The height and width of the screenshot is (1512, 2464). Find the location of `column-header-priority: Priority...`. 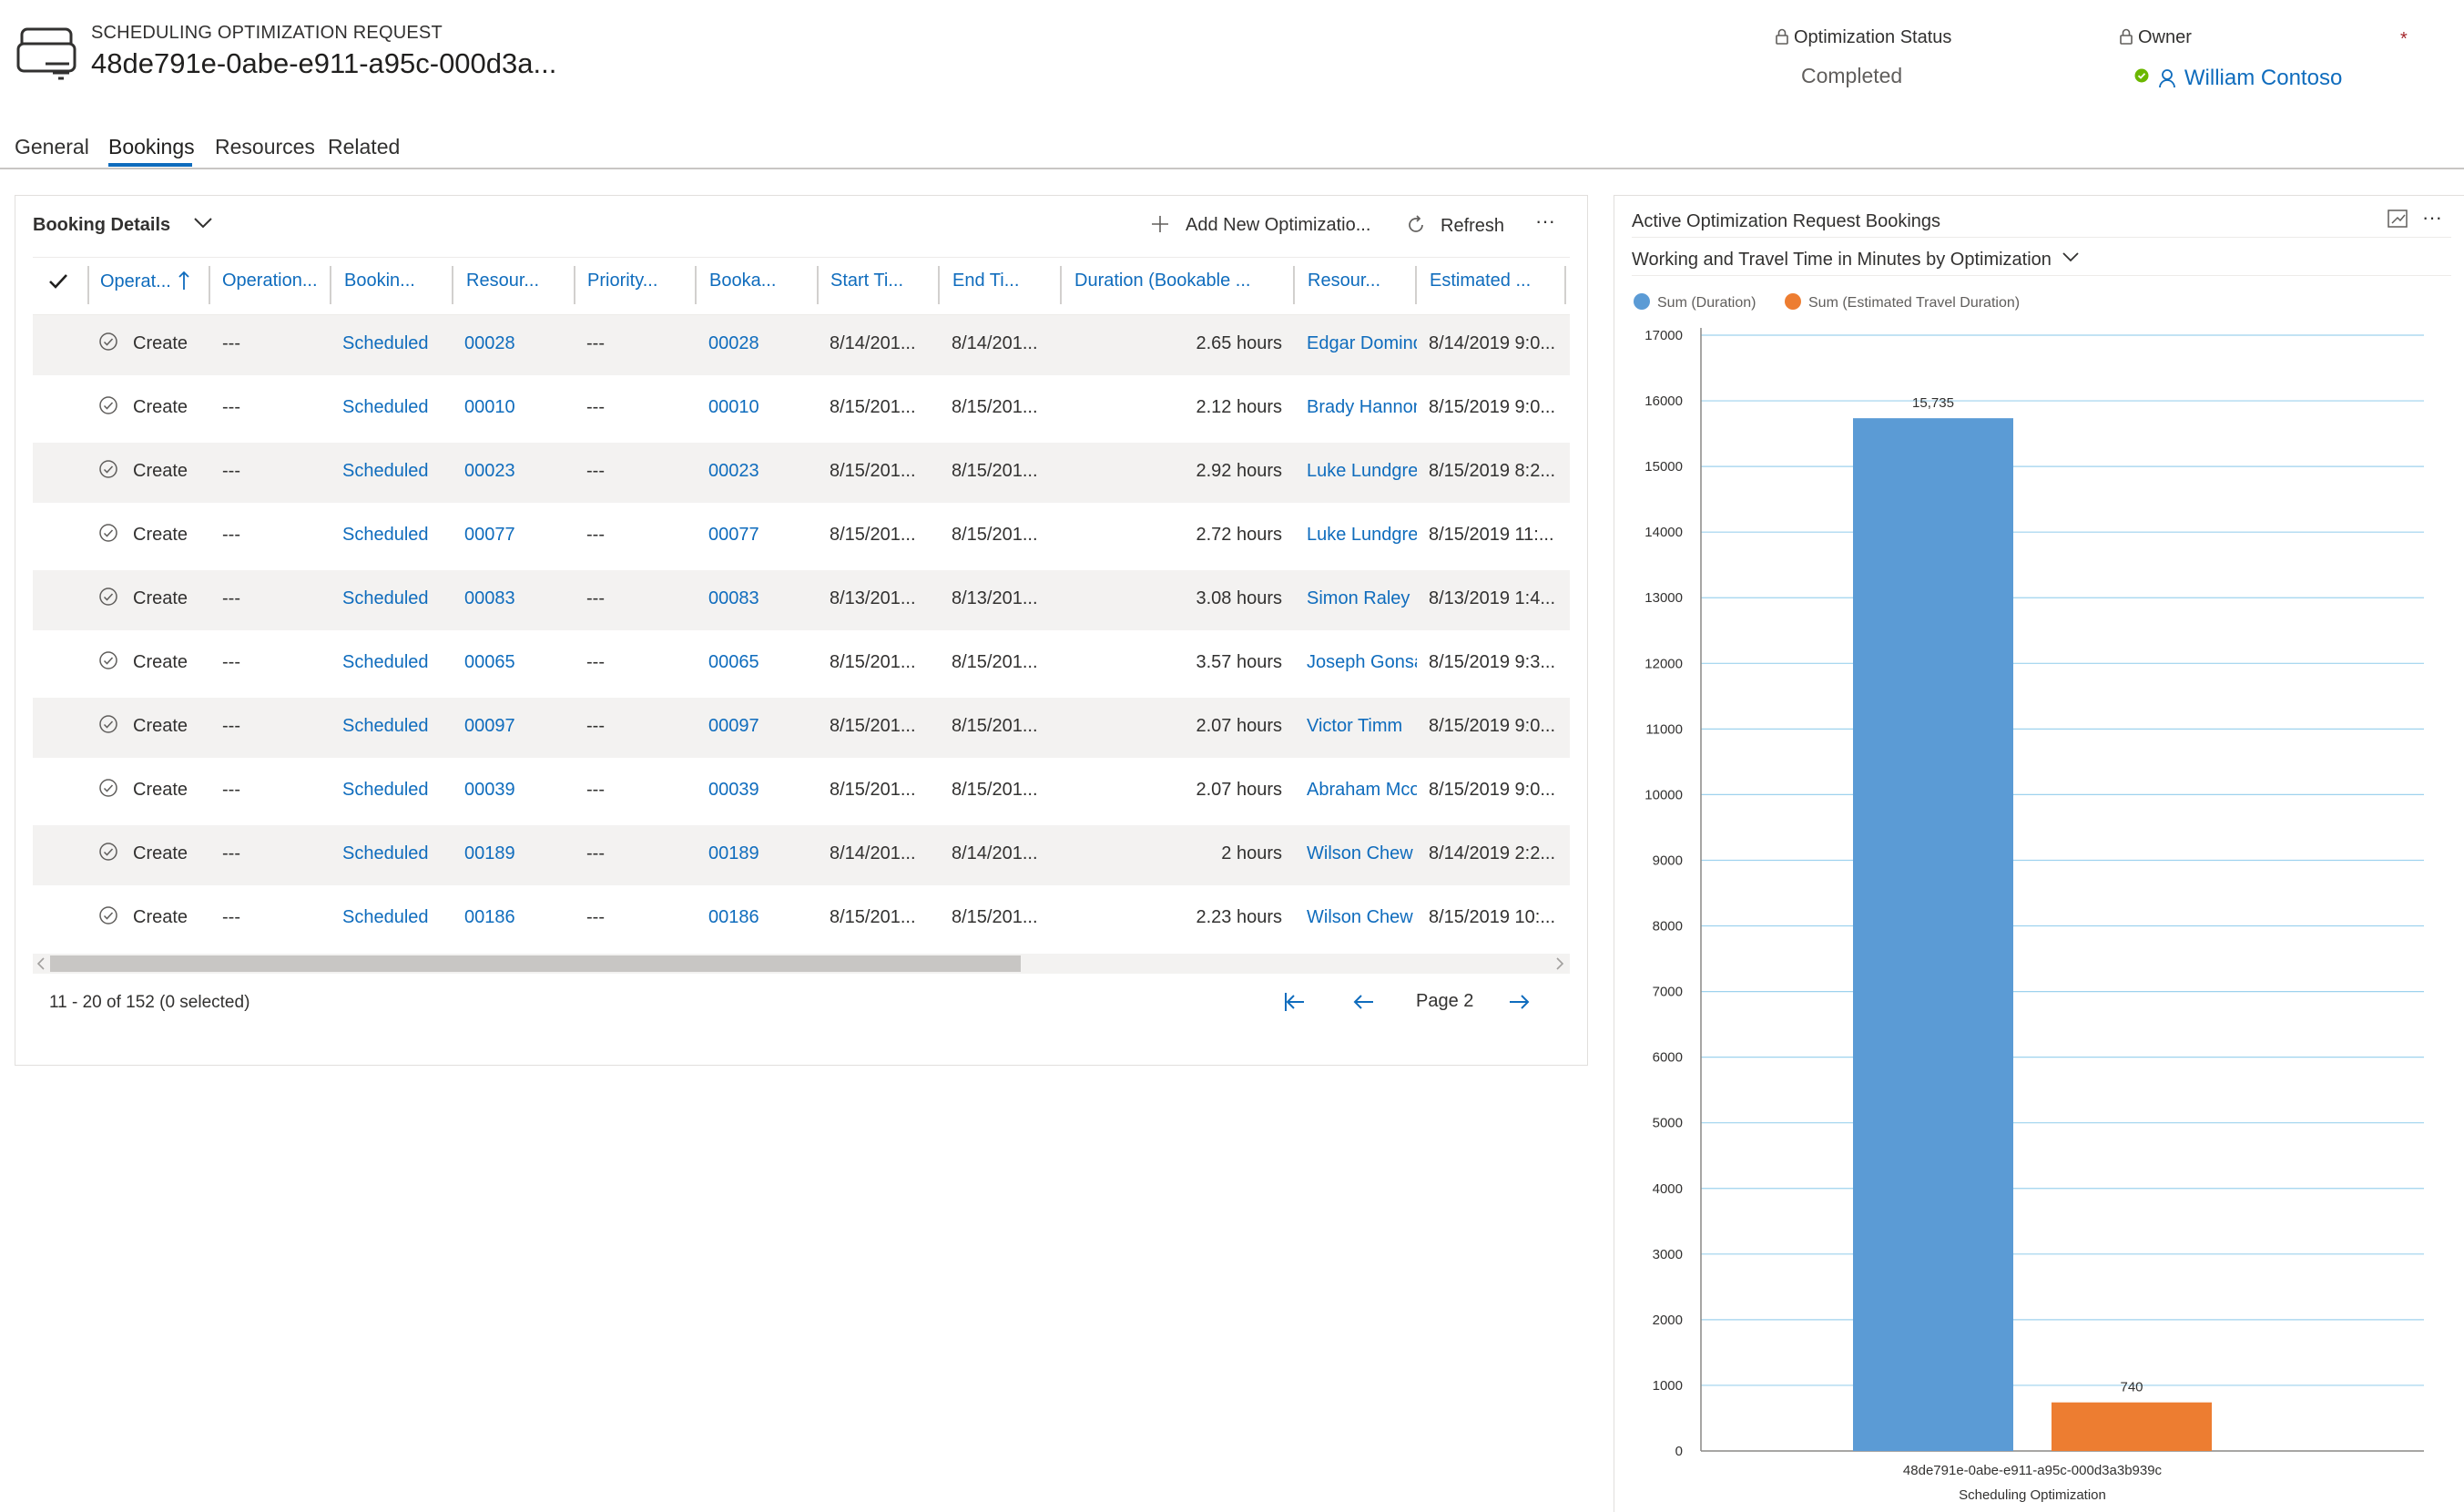

column-header-priority: Priority... is located at coordinates (638, 281).